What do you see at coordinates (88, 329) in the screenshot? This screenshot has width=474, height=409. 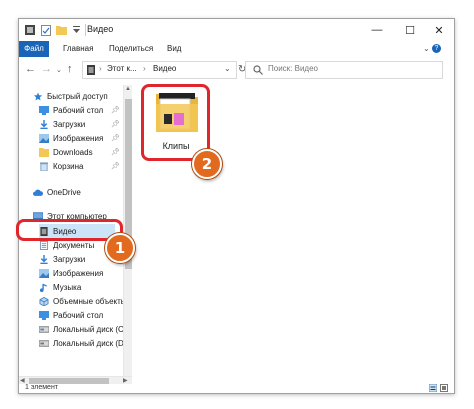 I see `sidebar-item-label: Локальный диск (C` at bounding box center [88, 329].